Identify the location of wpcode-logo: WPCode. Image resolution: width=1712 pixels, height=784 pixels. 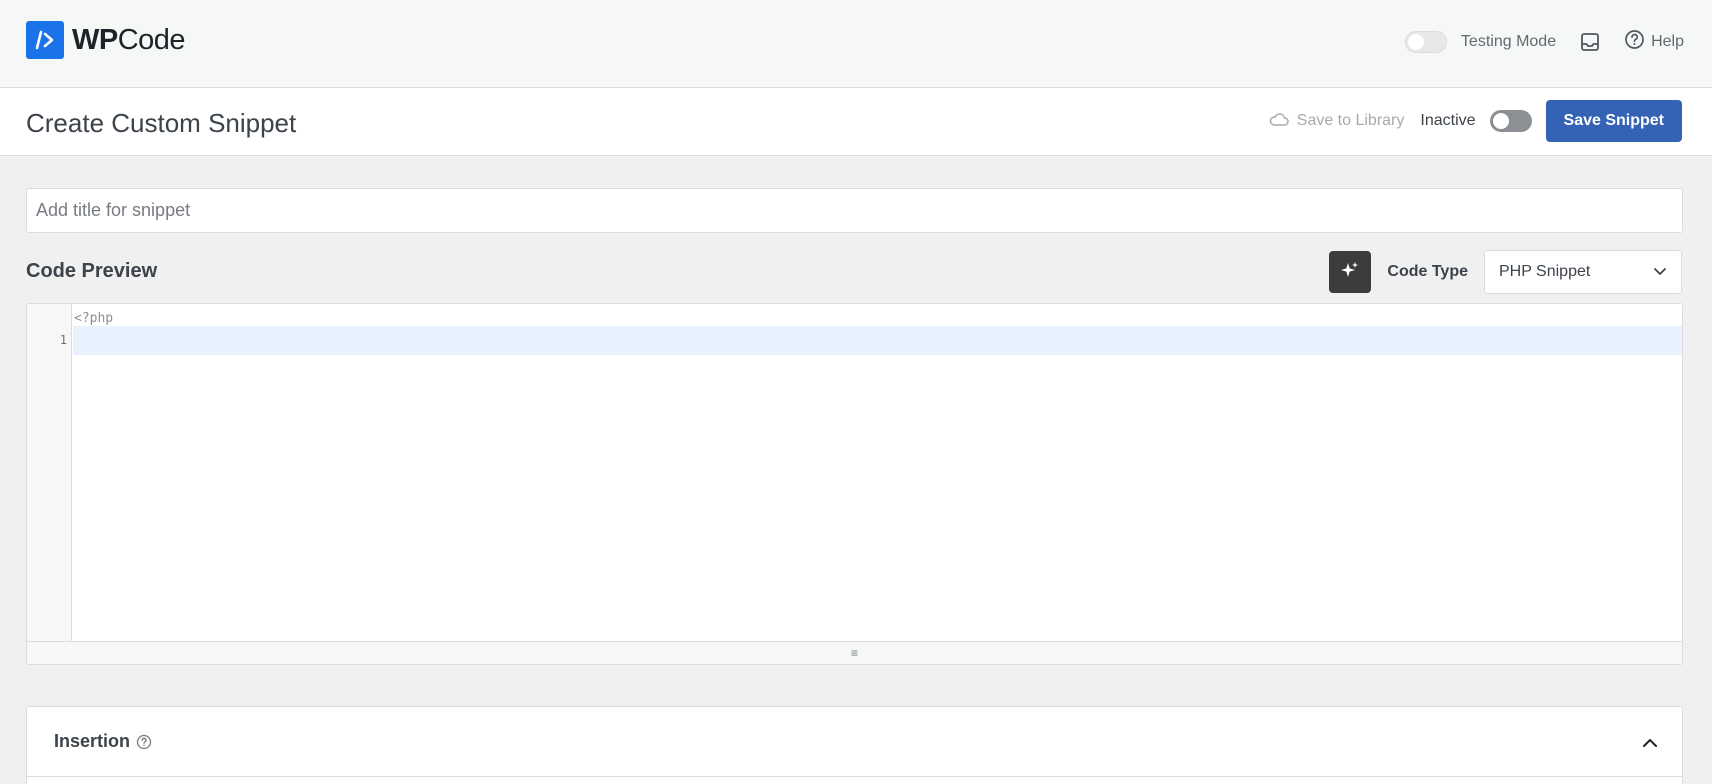
(106, 40).